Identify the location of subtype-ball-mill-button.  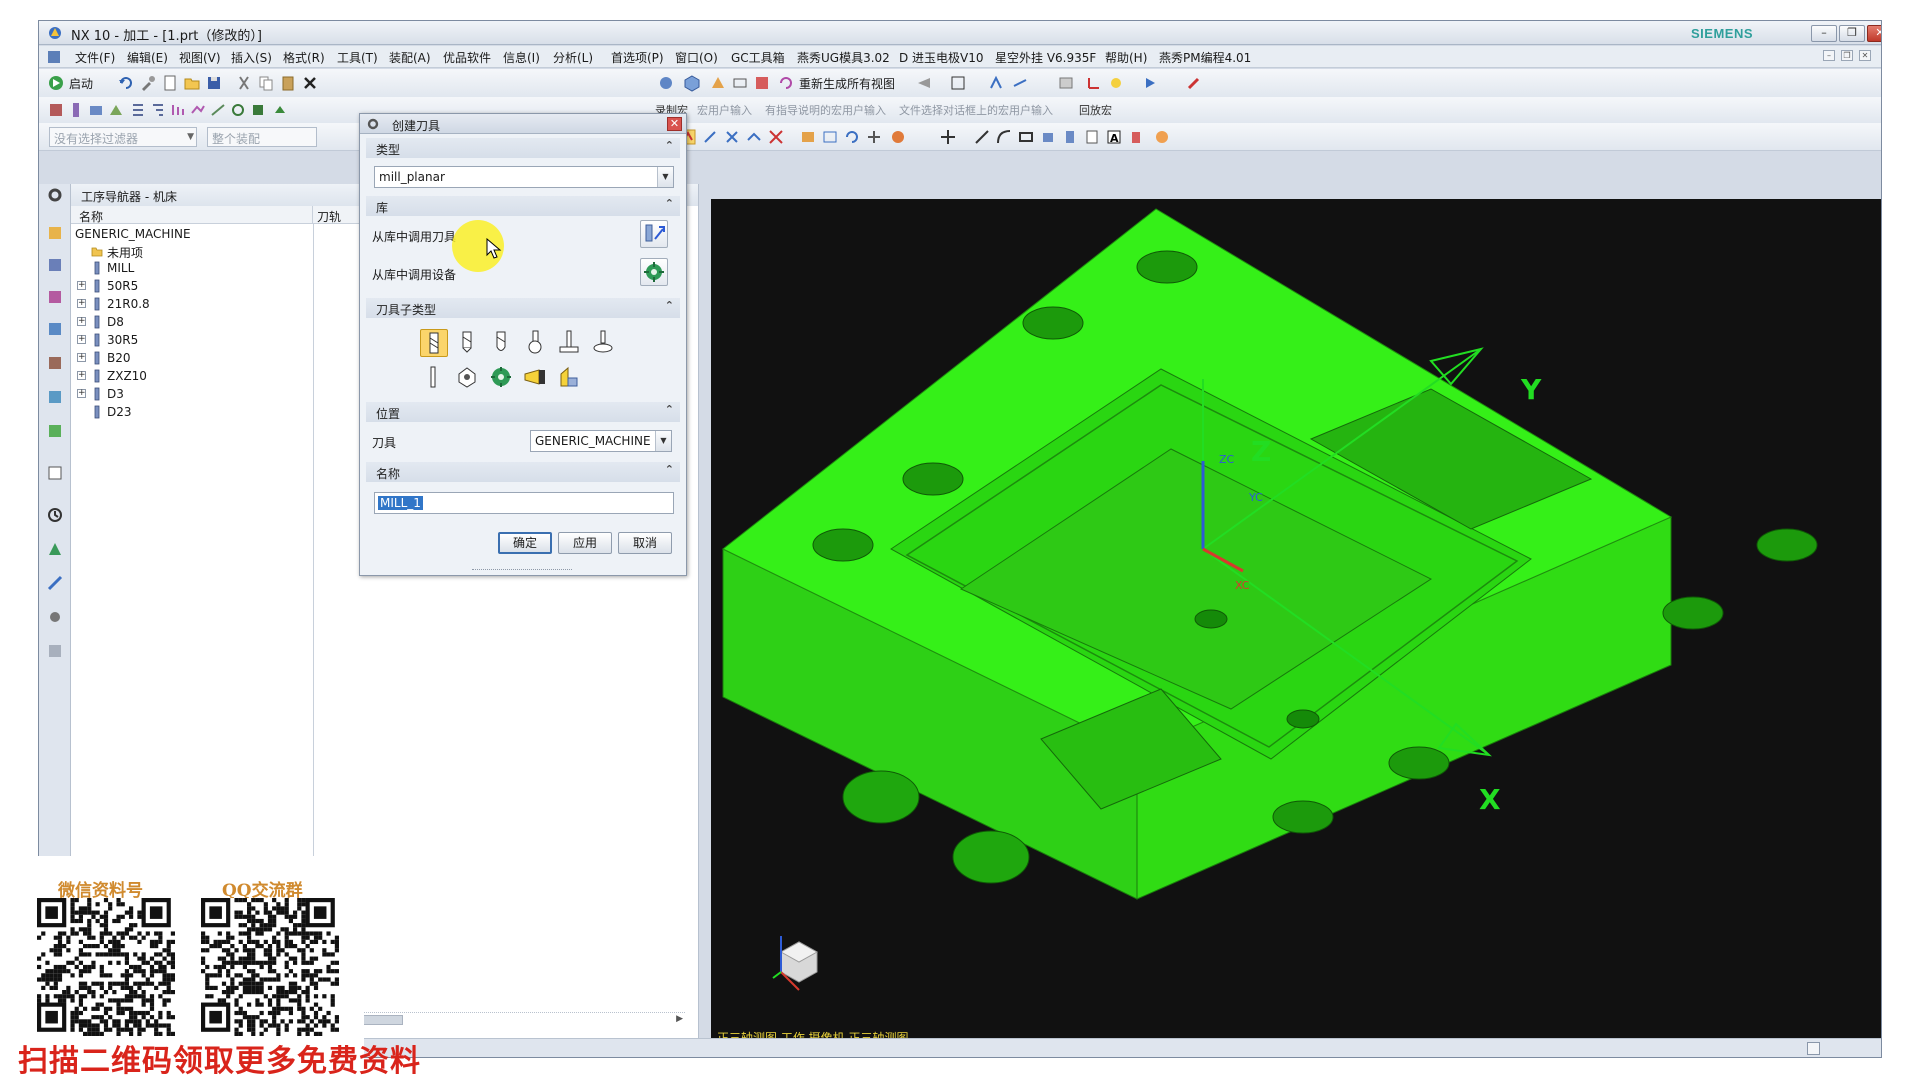
(502, 343).